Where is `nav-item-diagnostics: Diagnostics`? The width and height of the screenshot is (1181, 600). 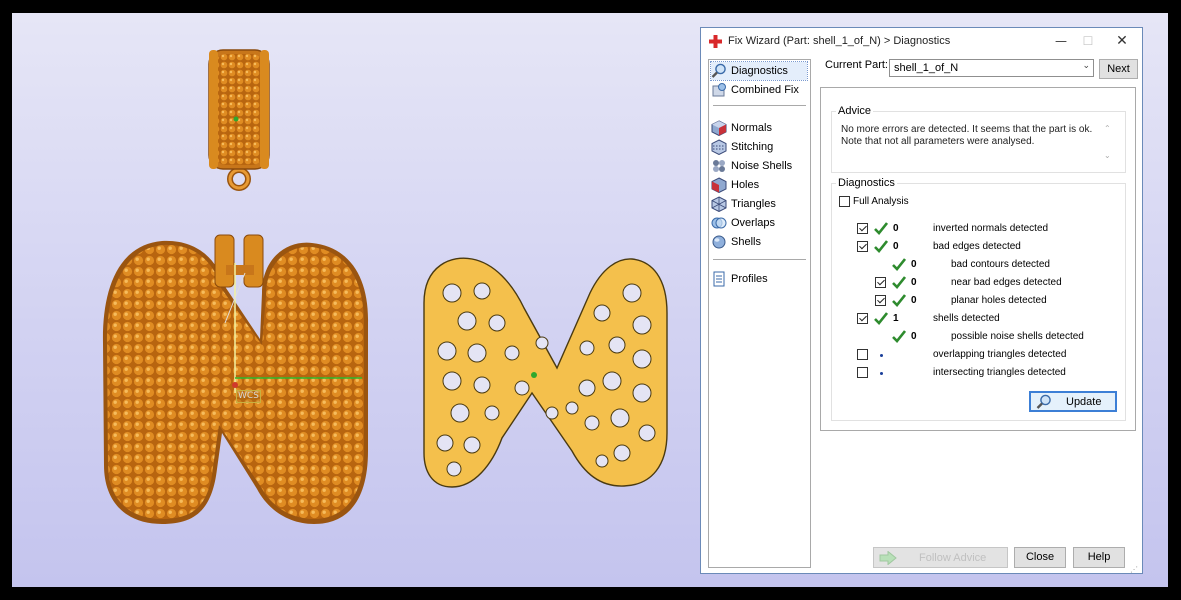 nav-item-diagnostics: Diagnostics is located at coordinates (759, 71).